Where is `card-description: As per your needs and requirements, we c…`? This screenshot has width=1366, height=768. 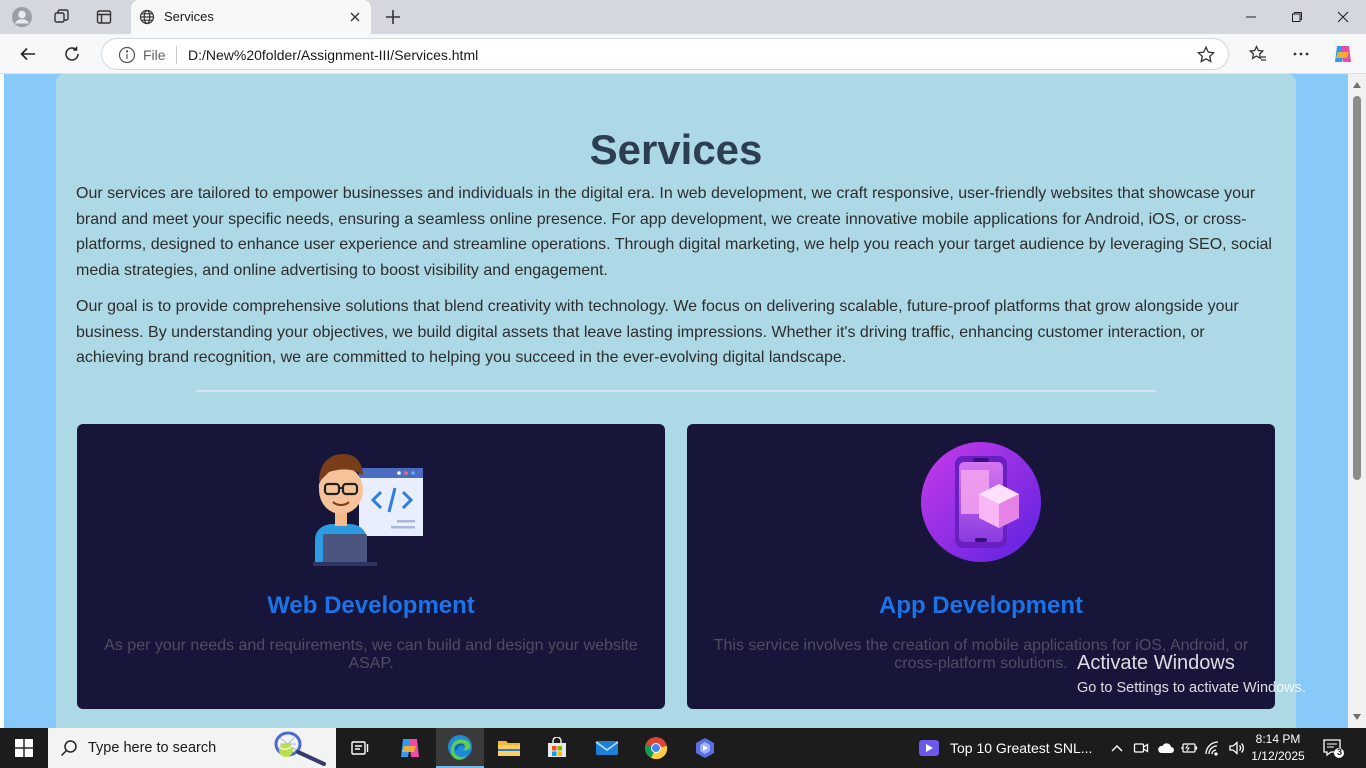 card-description: As per your needs and requirements, we c… is located at coordinates (371, 654).